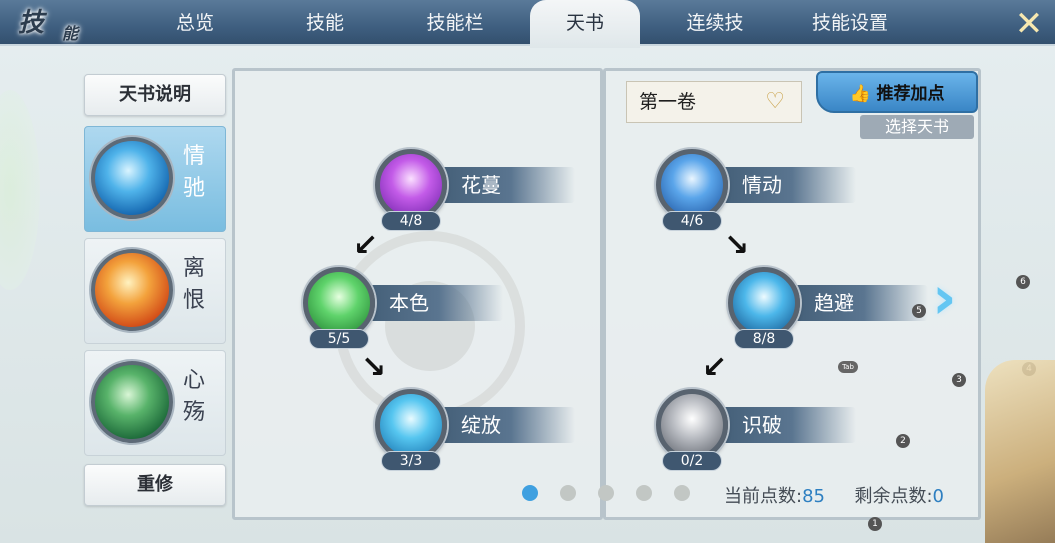  I want to click on tab-skill-bar: 技能栏, so click(455, 23).